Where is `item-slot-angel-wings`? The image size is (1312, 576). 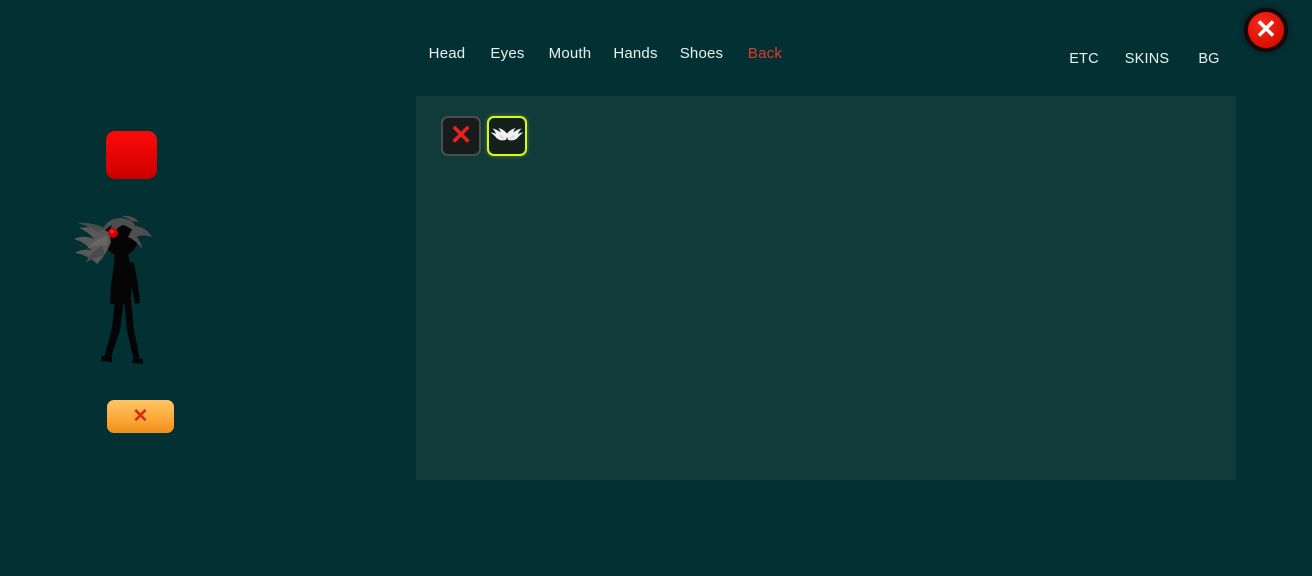 item-slot-angel-wings is located at coordinates (507, 136).